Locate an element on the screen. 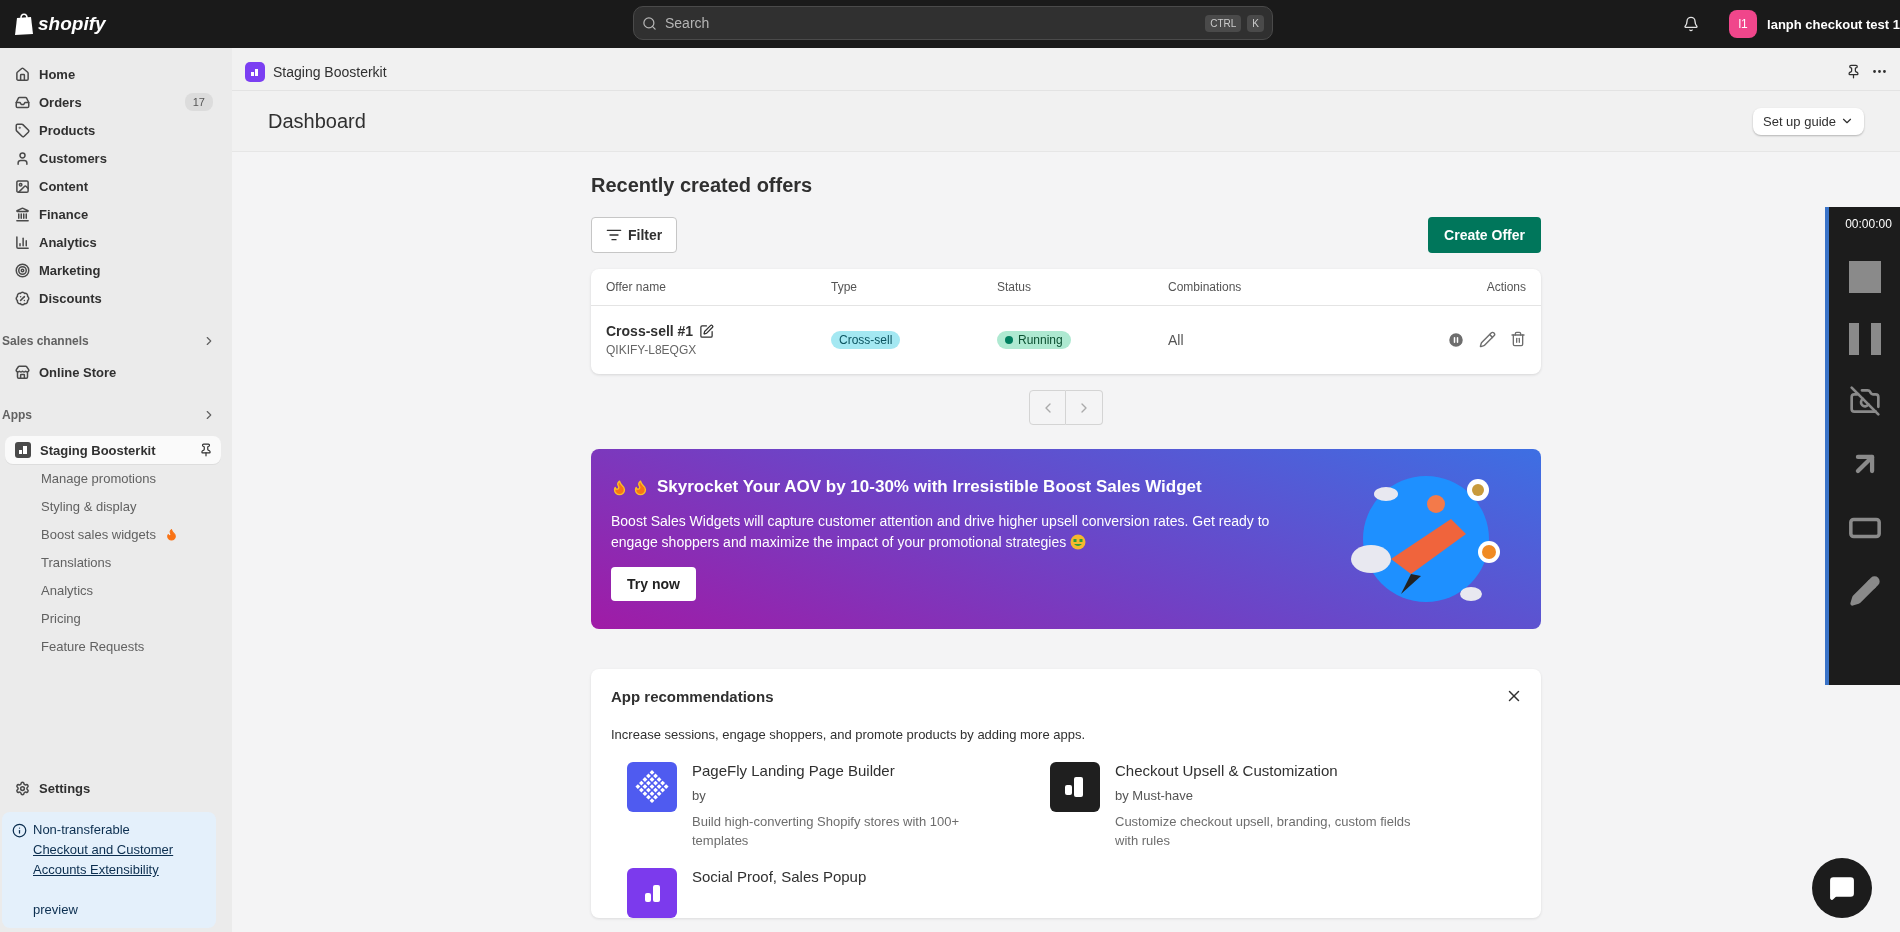  sidebar-item: Customers is located at coordinates (113, 158).